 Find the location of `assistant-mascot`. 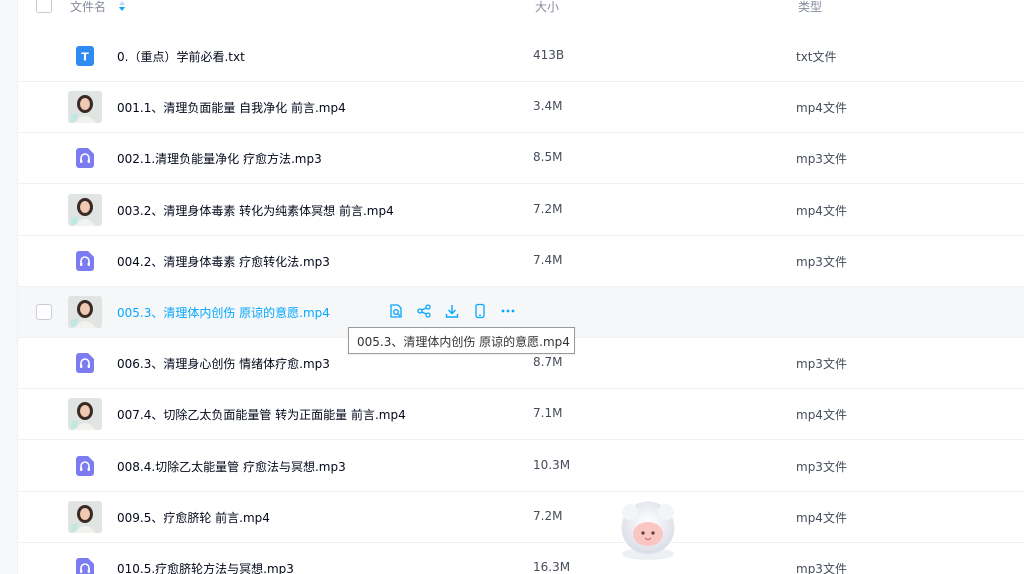

assistant-mascot is located at coordinates (648, 531).